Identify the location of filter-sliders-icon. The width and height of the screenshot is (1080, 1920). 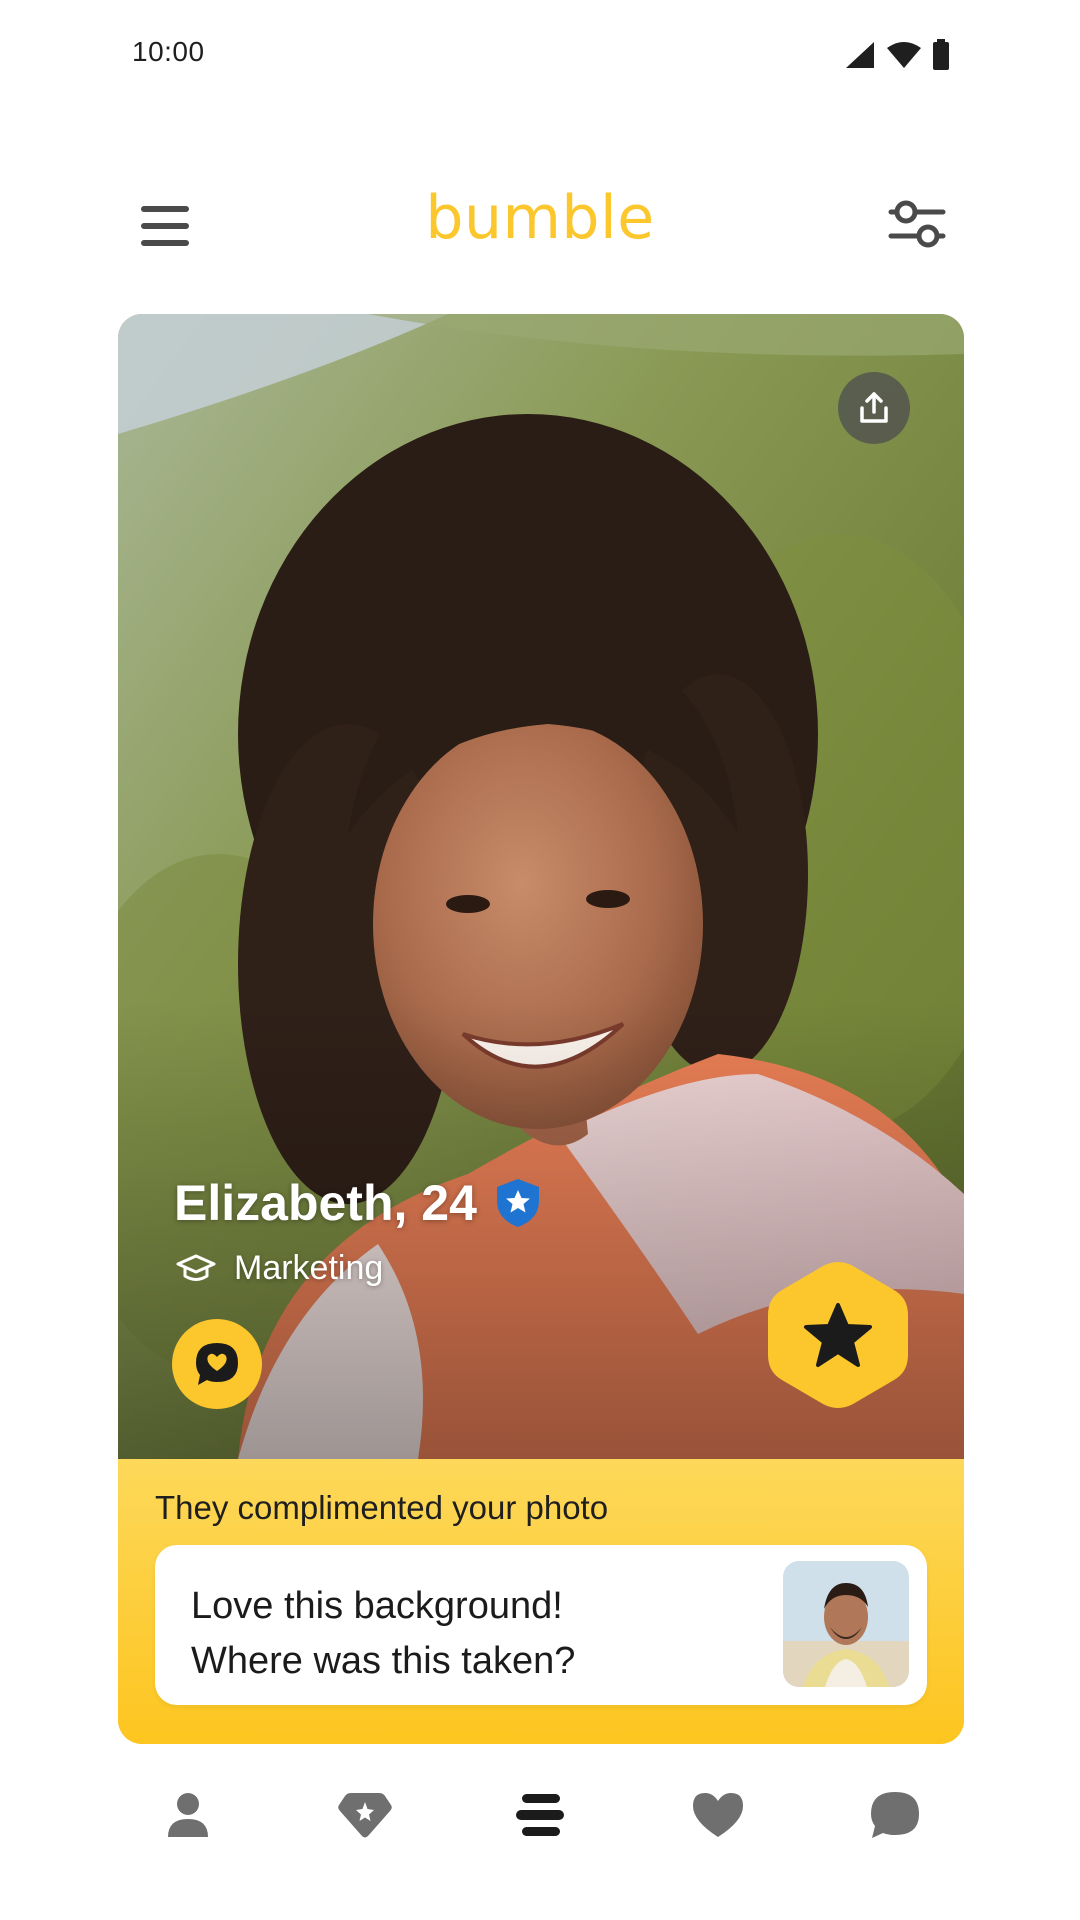
(917, 224).